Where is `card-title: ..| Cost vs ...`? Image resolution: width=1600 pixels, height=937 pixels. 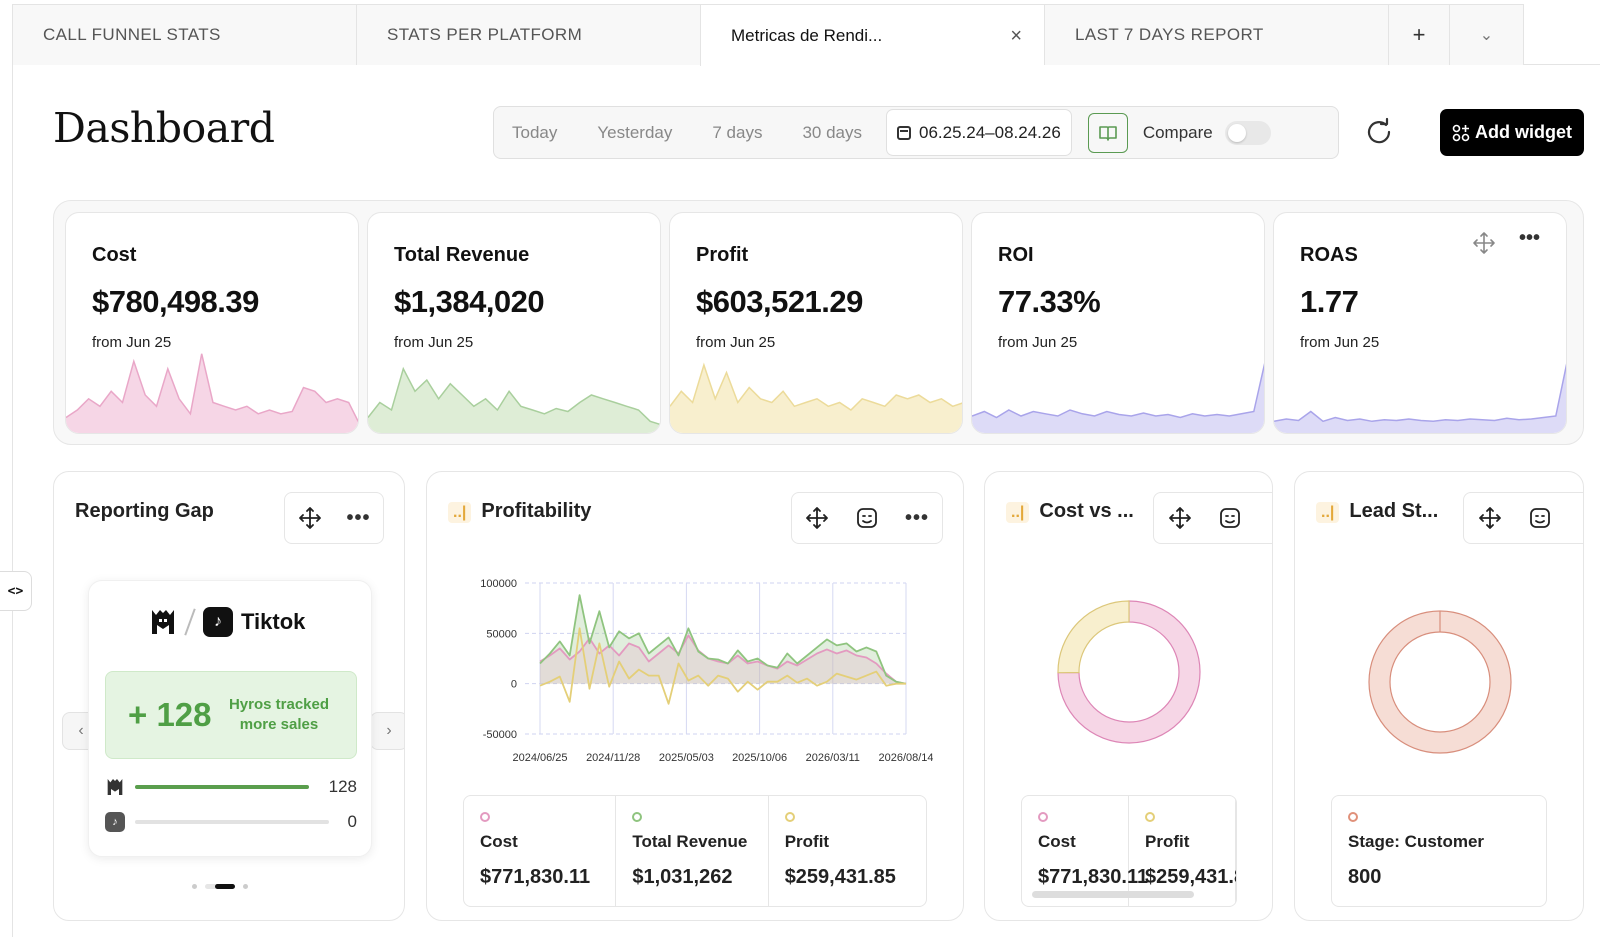 card-title: ..| Cost vs ... is located at coordinates (1070, 511).